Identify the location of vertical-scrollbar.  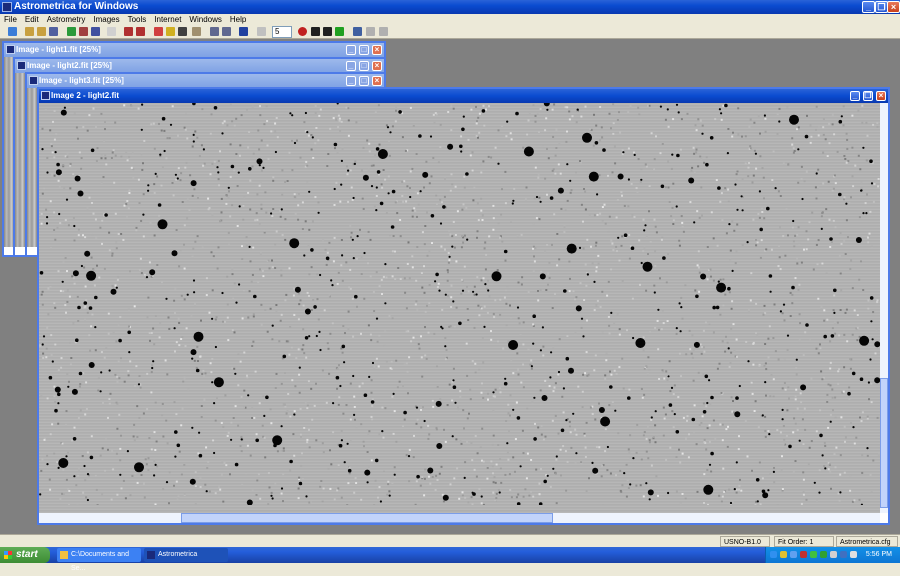
(884, 308).